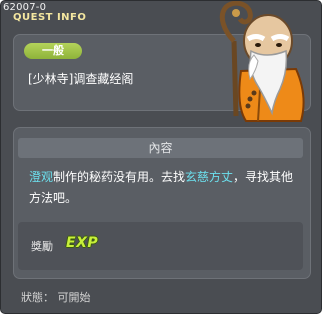 This screenshot has width=322, height=314. What do you see at coordinates (262, 61) in the screenshot?
I see `npc-monk-portrait` at bounding box center [262, 61].